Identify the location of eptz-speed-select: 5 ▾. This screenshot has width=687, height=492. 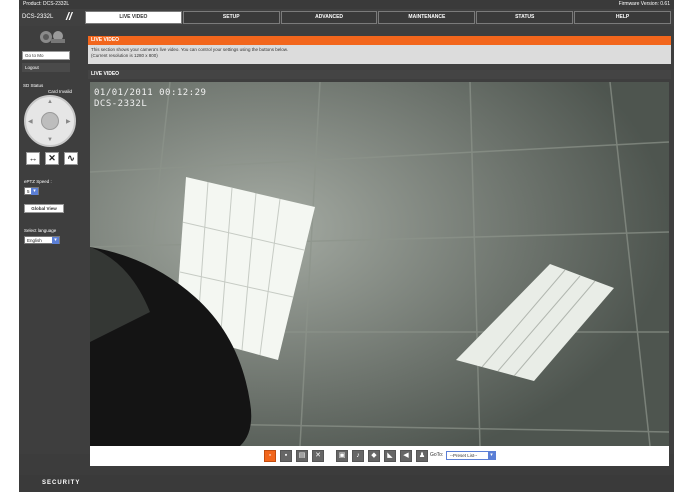
(31, 191).